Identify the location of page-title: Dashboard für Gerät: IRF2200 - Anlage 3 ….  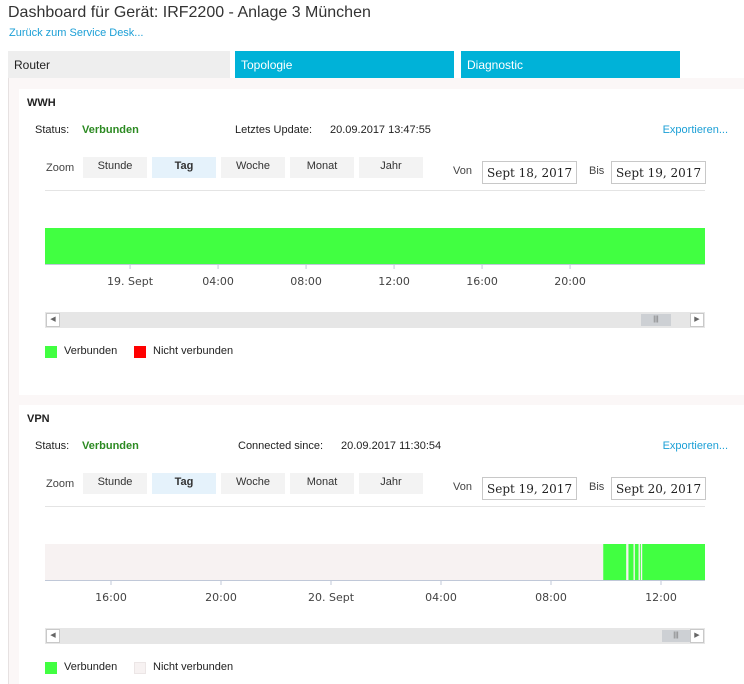
(189, 12).